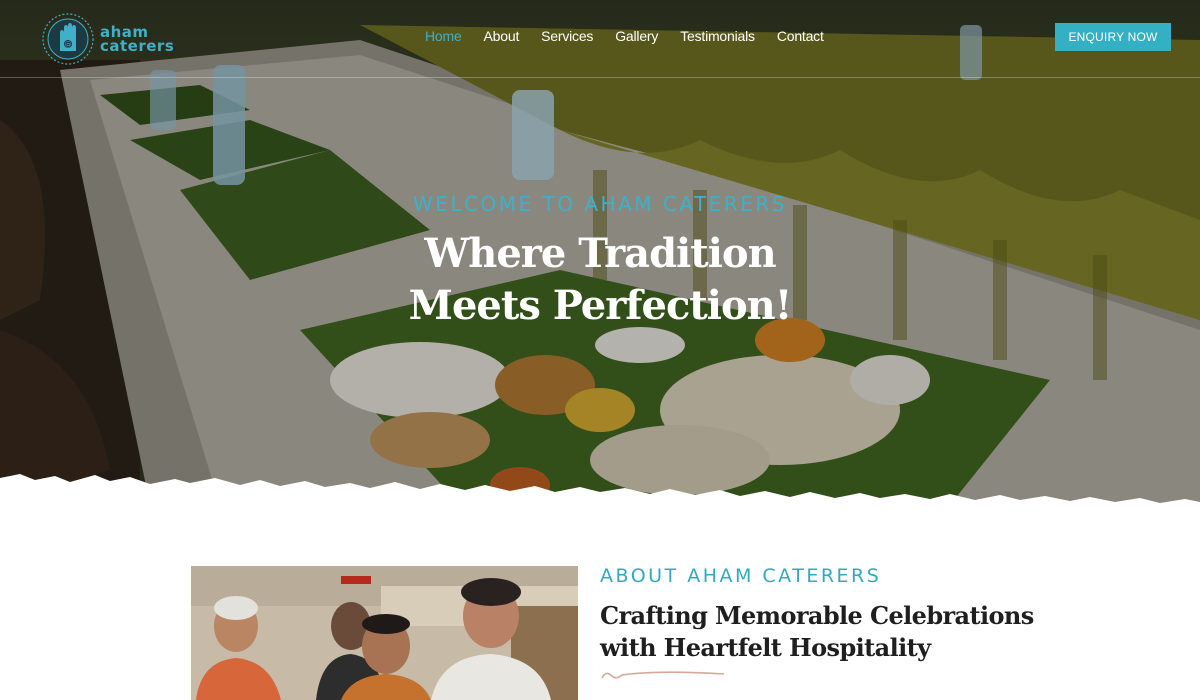 Image resolution: width=1200 pixels, height=700 pixels. What do you see at coordinates (384, 633) in the screenshot?
I see `about-team-photo` at bounding box center [384, 633].